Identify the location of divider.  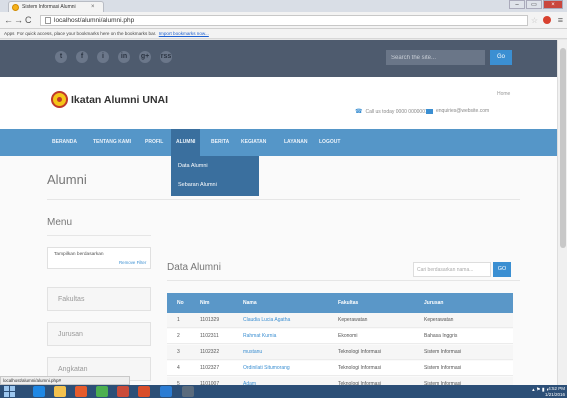
(99, 235).